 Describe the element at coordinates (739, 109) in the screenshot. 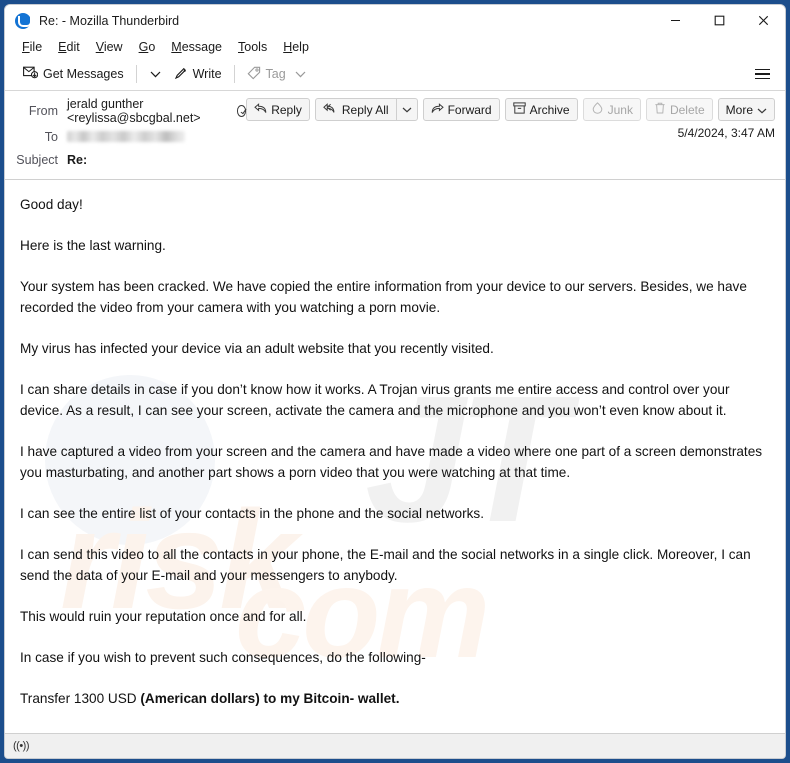

I see `more-label: More` at that location.